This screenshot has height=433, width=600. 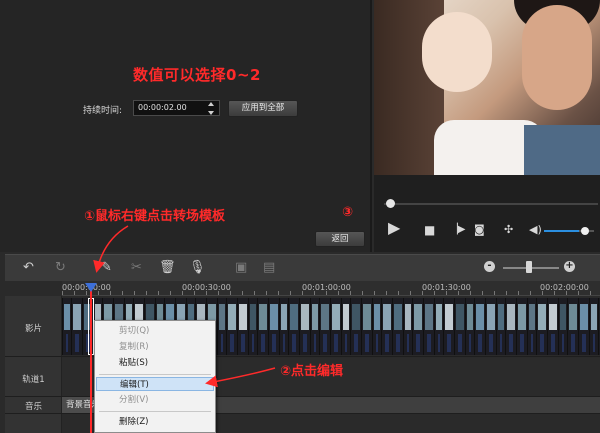 What do you see at coordinates (269, 268) in the screenshot?
I see `card-icon: ▤` at bounding box center [269, 268].